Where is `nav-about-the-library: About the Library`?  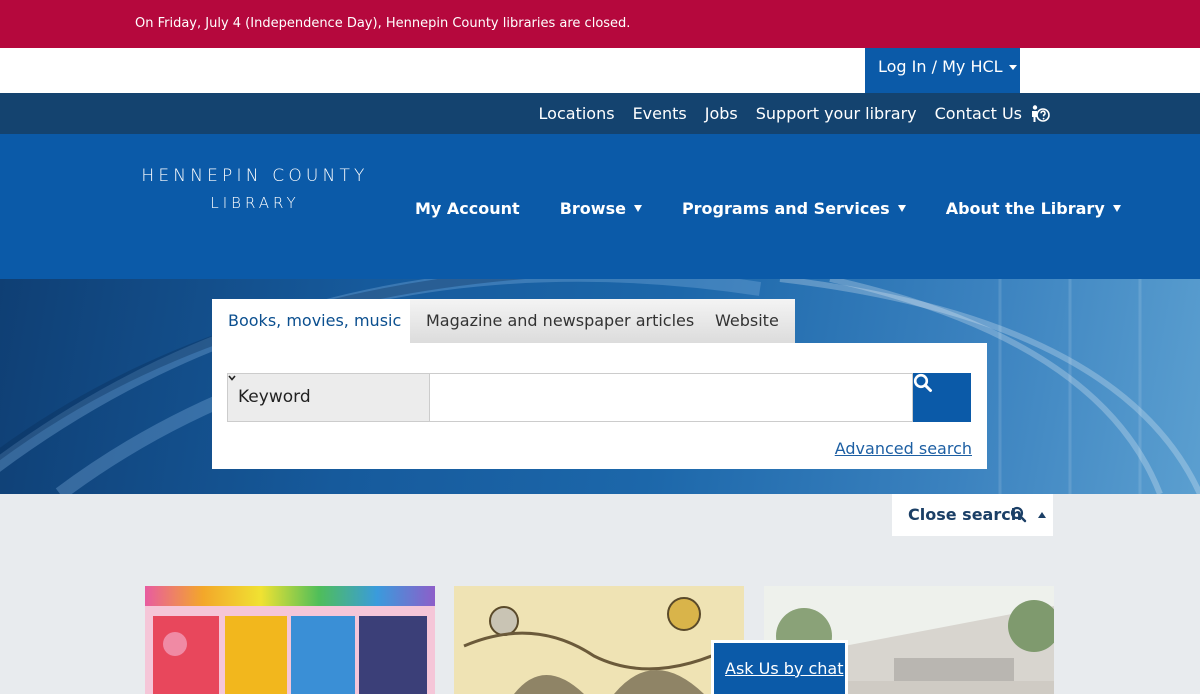
nav-about-the-library: About the Library is located at coordinates (1033, 208).